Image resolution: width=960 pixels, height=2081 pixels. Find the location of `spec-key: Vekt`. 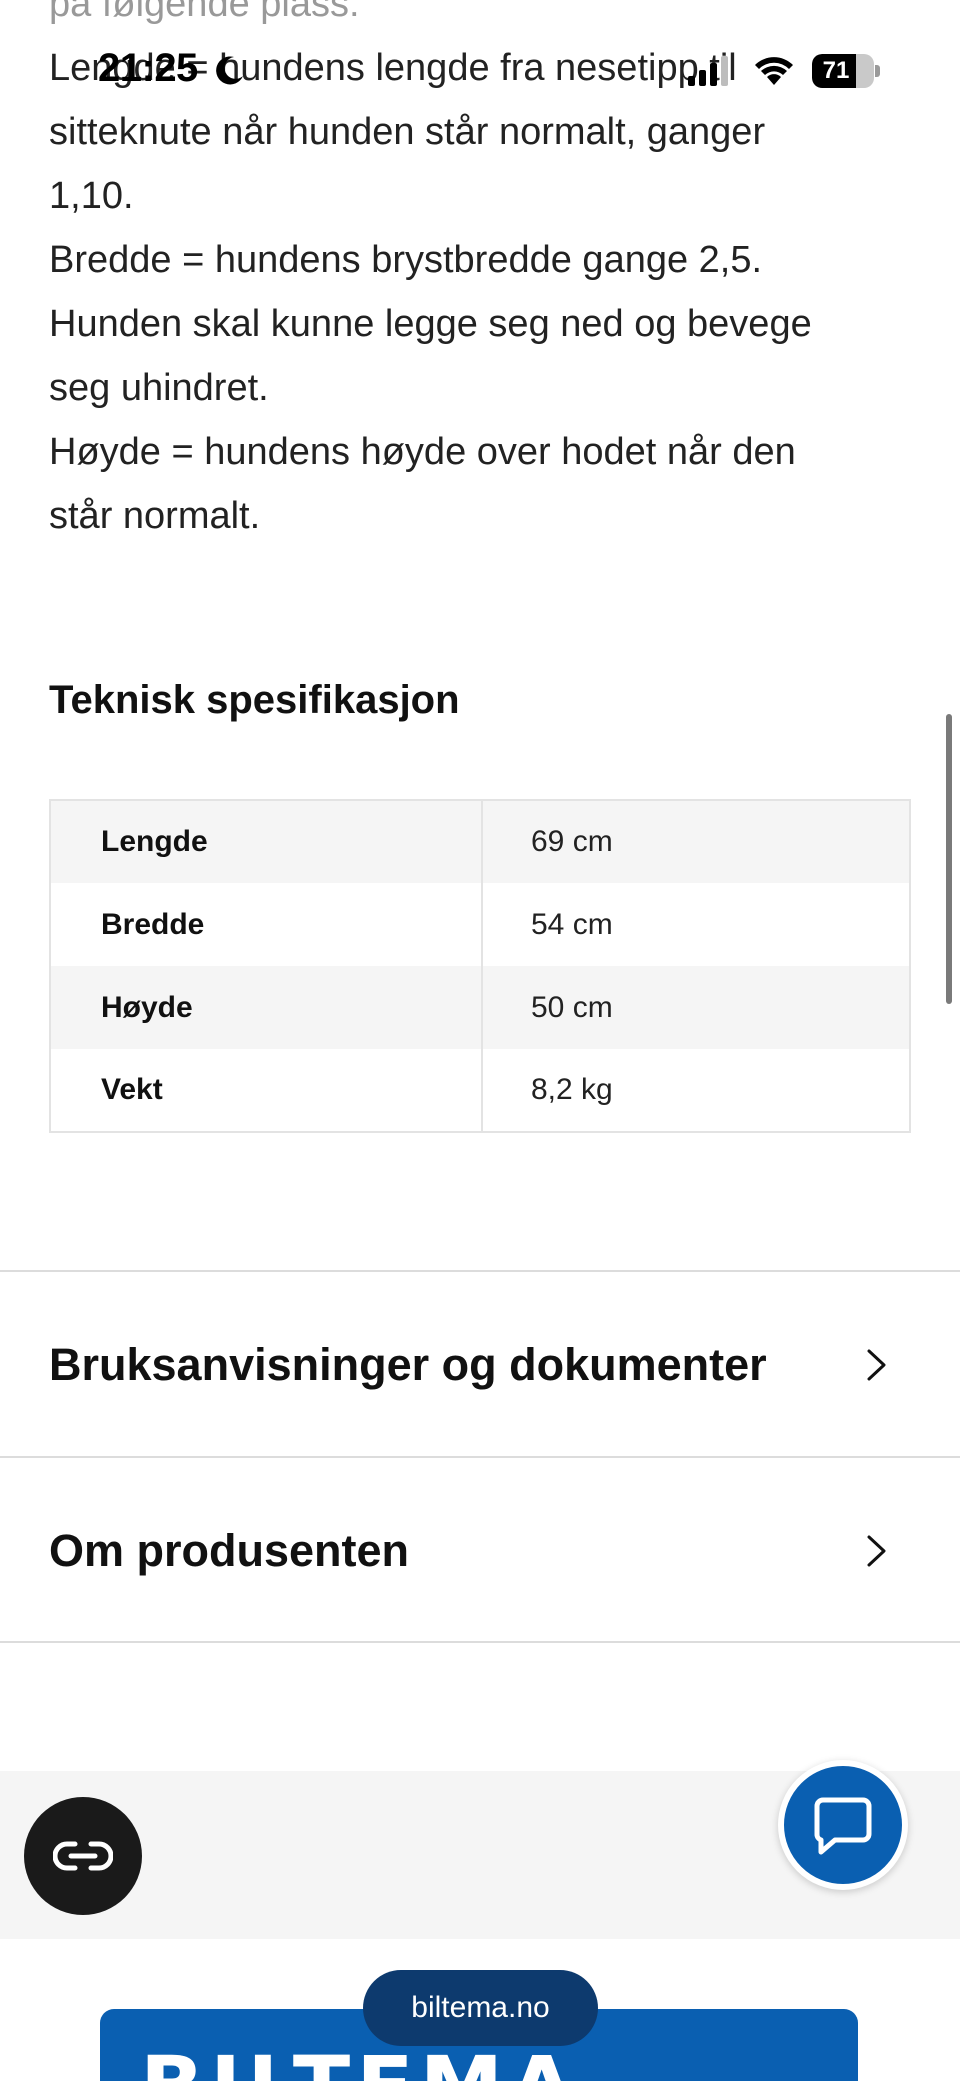

spec-key: Vekt is located at coordinates (266, 1090).